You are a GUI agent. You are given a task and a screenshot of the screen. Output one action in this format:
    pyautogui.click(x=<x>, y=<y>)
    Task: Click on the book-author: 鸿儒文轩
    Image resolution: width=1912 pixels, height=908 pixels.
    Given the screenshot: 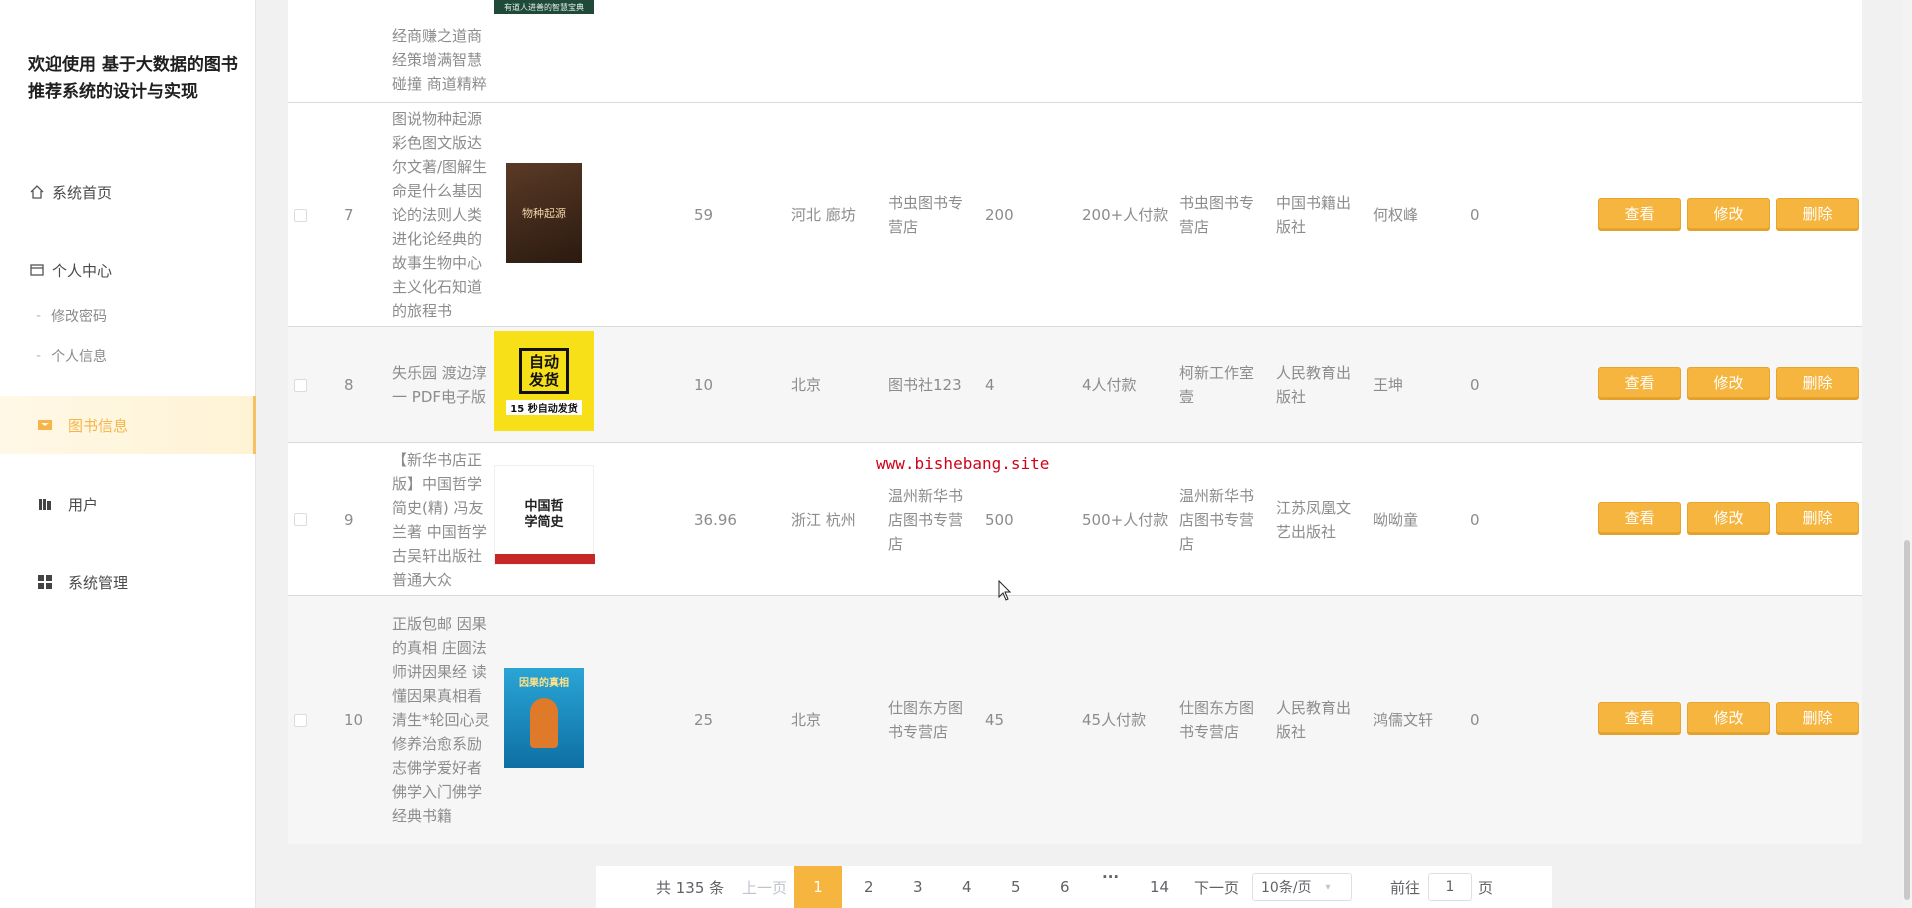 What is the action you would take?
    pyautogui.click(x=1403, y=720)
    